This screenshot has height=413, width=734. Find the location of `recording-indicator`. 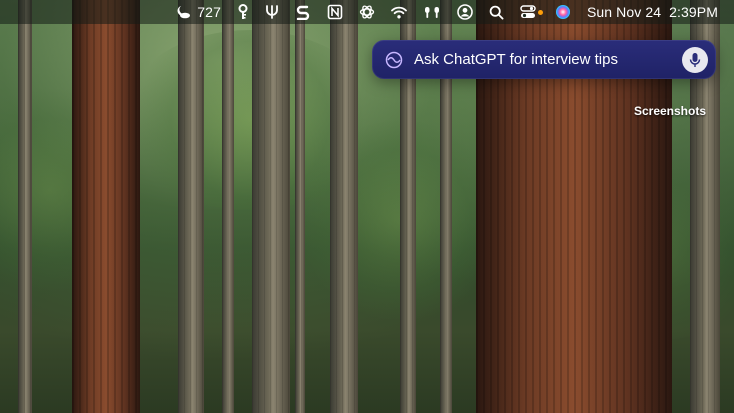

recording-indicator is located at coordinates (540, 12).